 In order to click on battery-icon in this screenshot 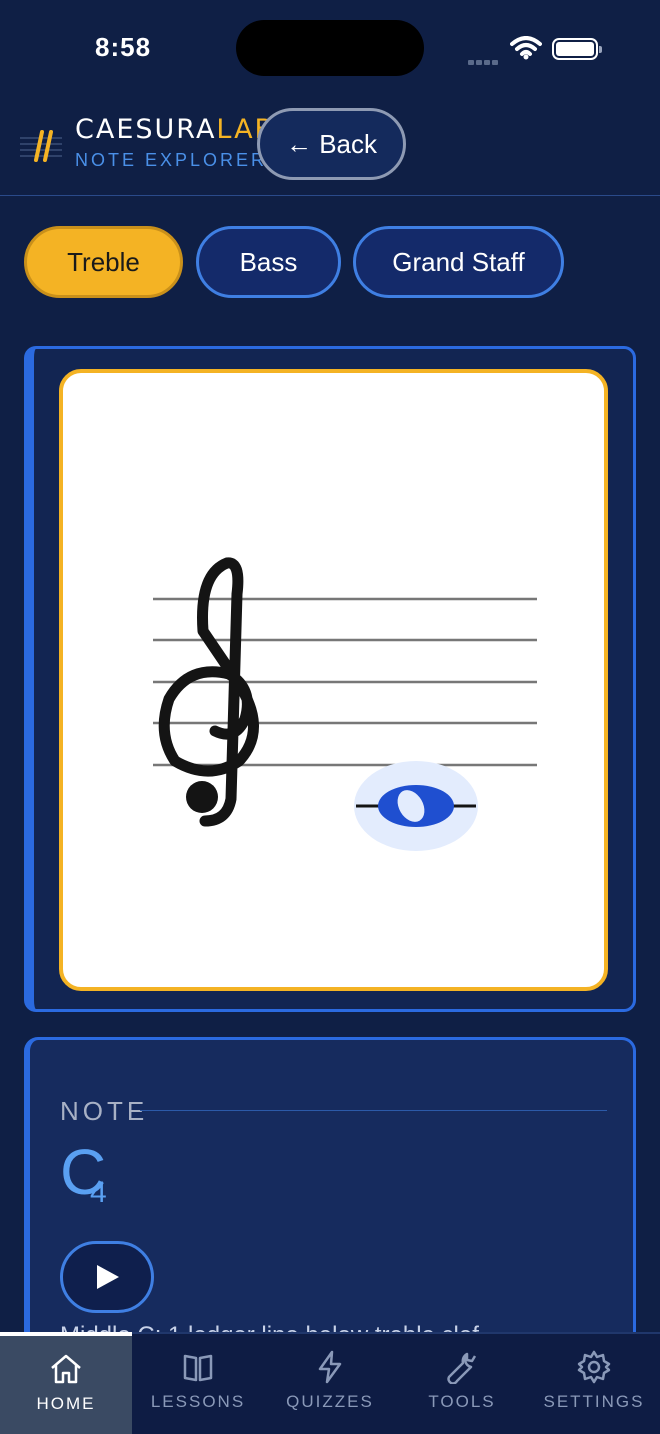, I will do `click(577, 49)`.